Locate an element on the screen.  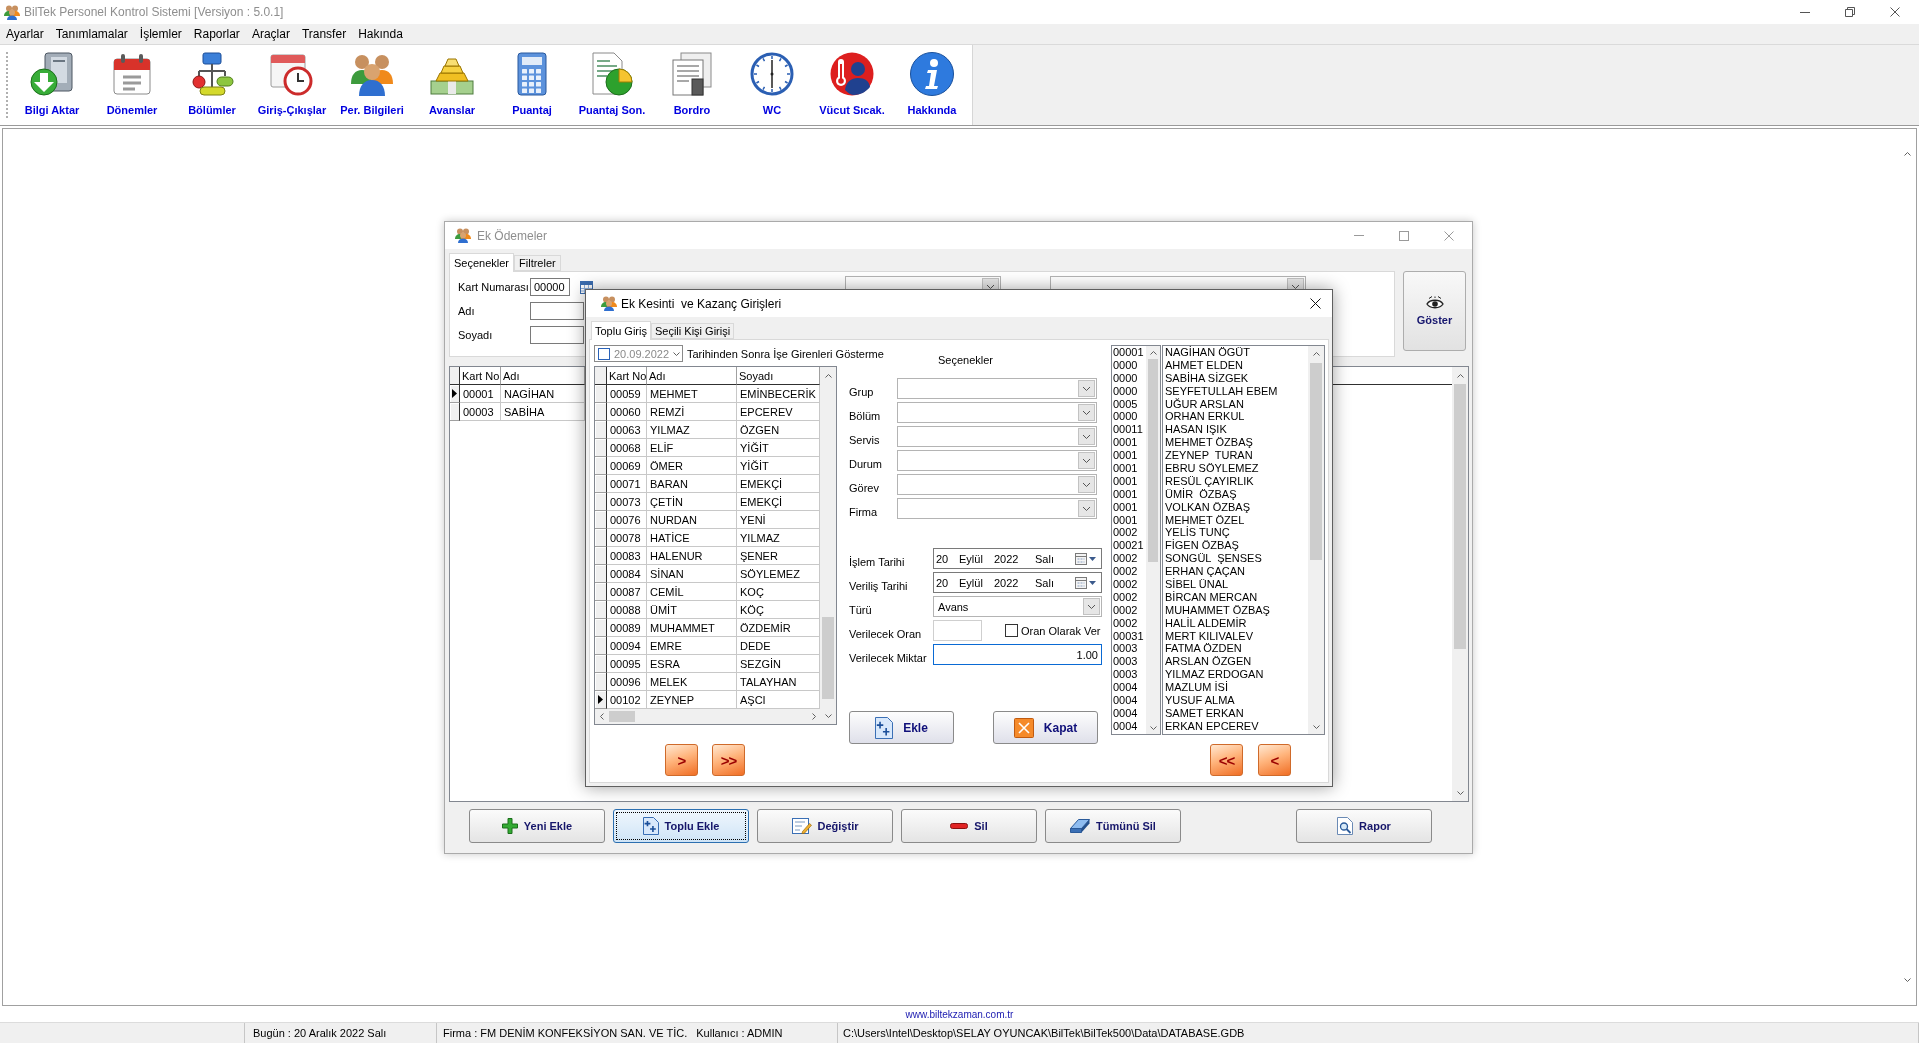
list-item: 00031 is located at coordinates (1129, 636).